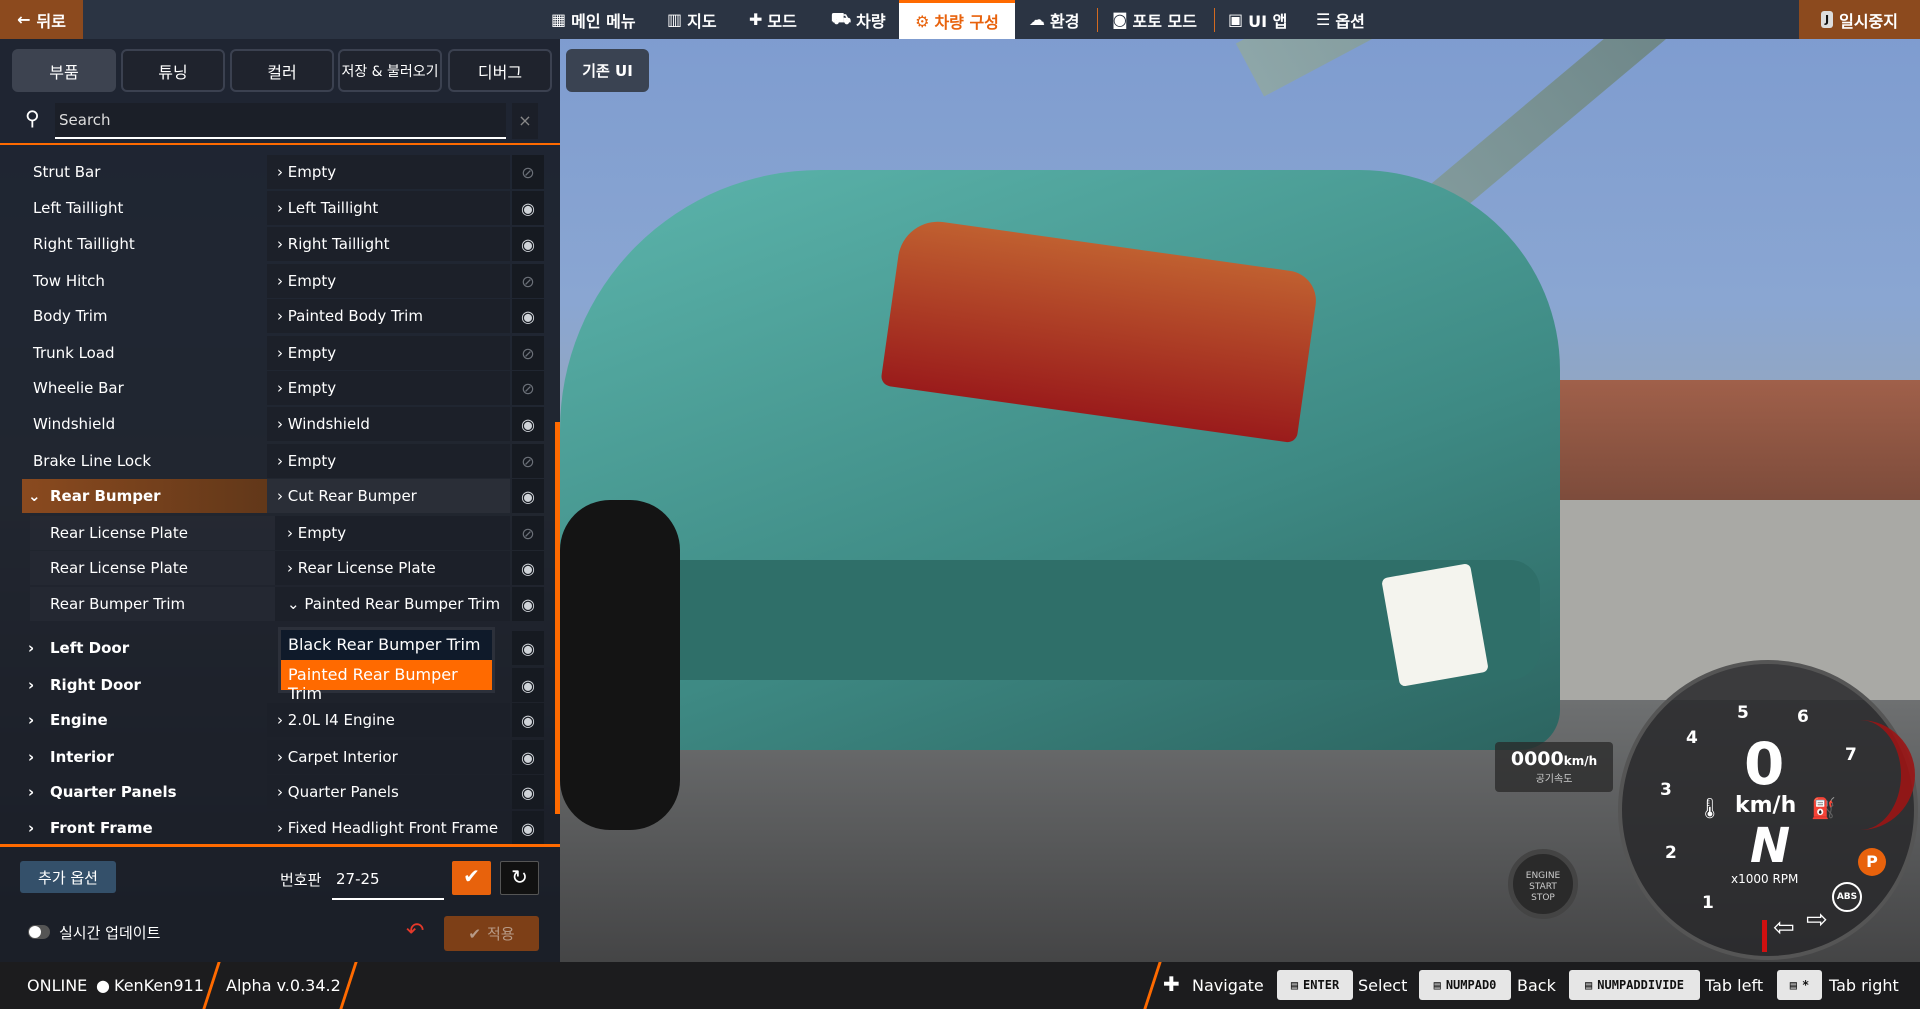 Image resolution: width=1920 pixels, height=1009 pixels. What do you see at coordinates (388, 757) in the screenshot?
I see `part-selector: › Carpet Interior` at bounding box center [388, 757].